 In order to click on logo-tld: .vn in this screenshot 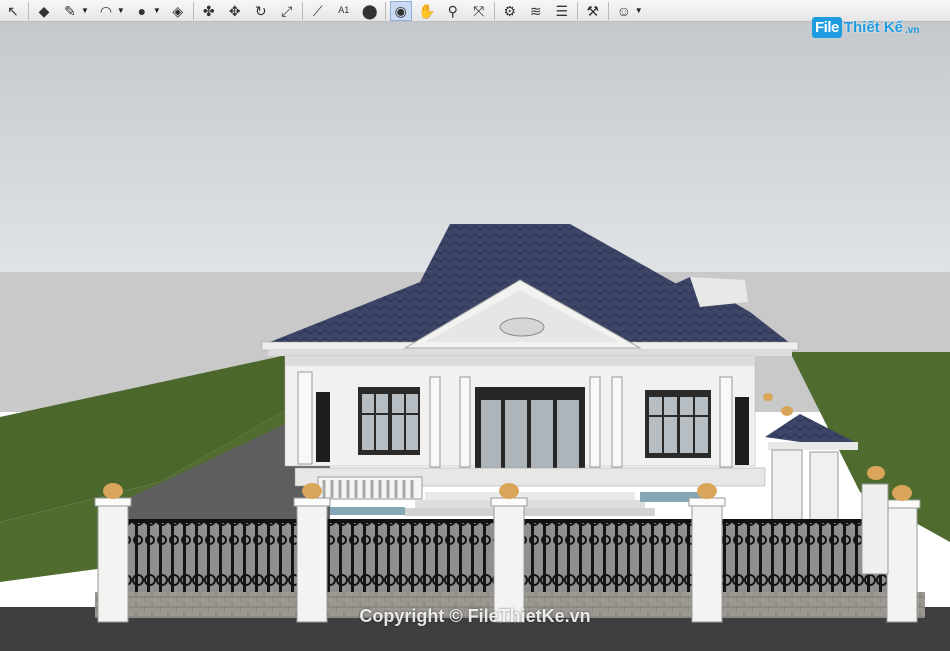, I will do `click(912, 30)`.